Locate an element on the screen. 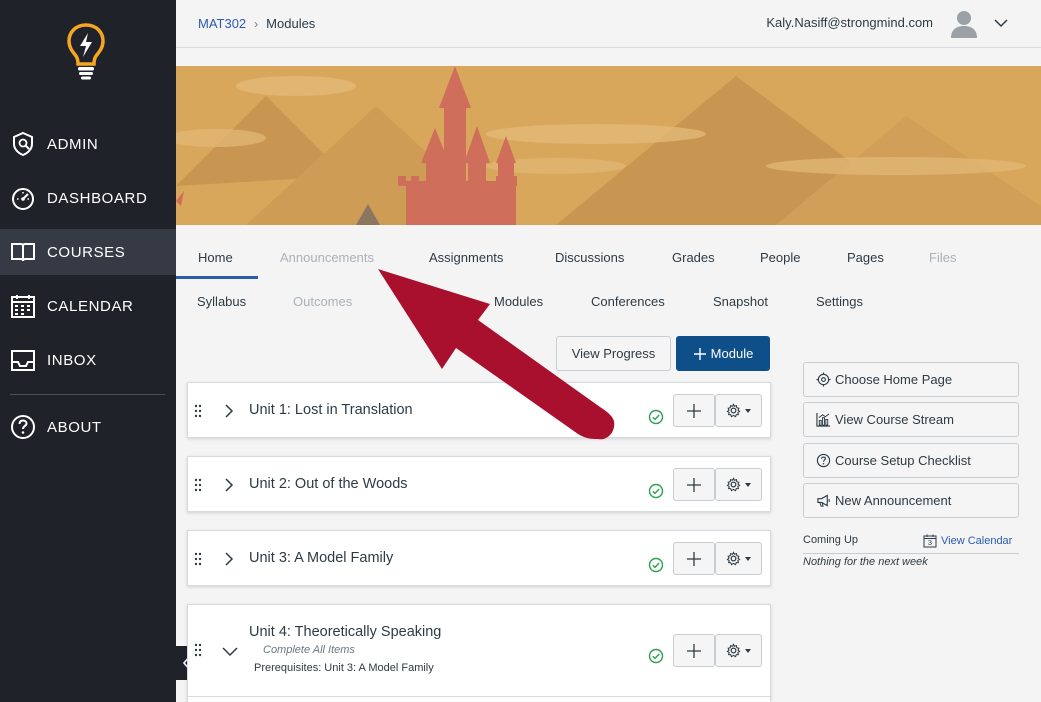 This screenshot has height=702, width=1041. tab-conferences: Conferences is located at coordinates (628, 301).